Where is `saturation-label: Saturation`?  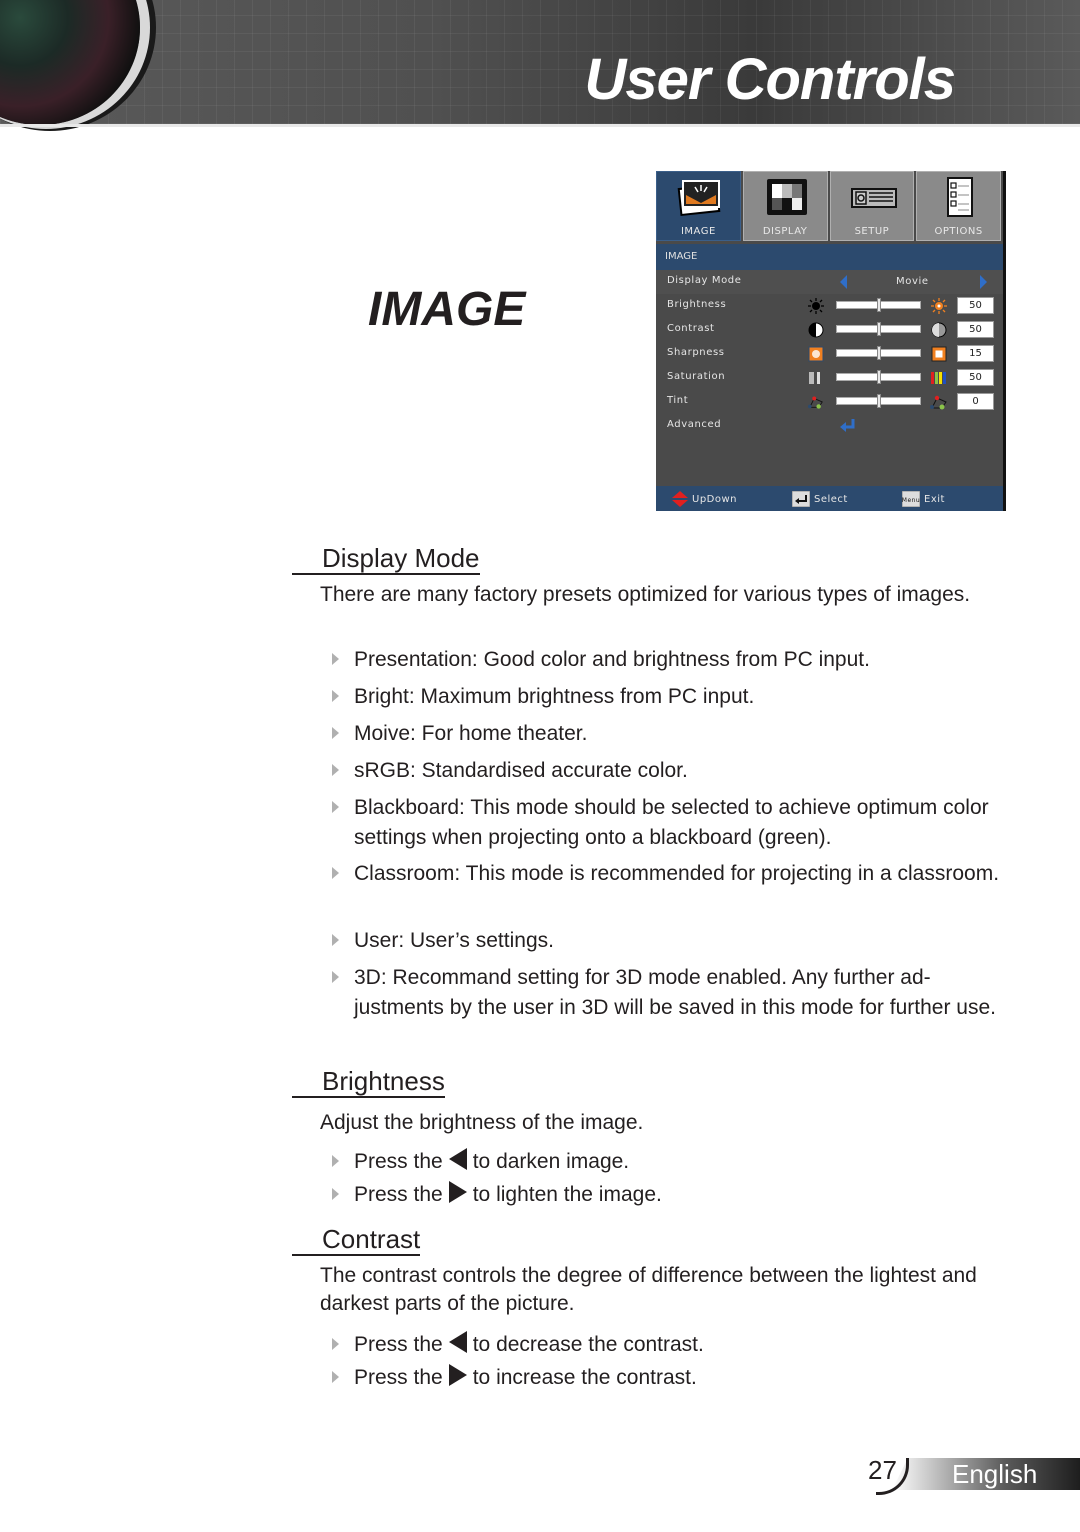 saturation-label: Saturation is located at coordinates (696, 376).